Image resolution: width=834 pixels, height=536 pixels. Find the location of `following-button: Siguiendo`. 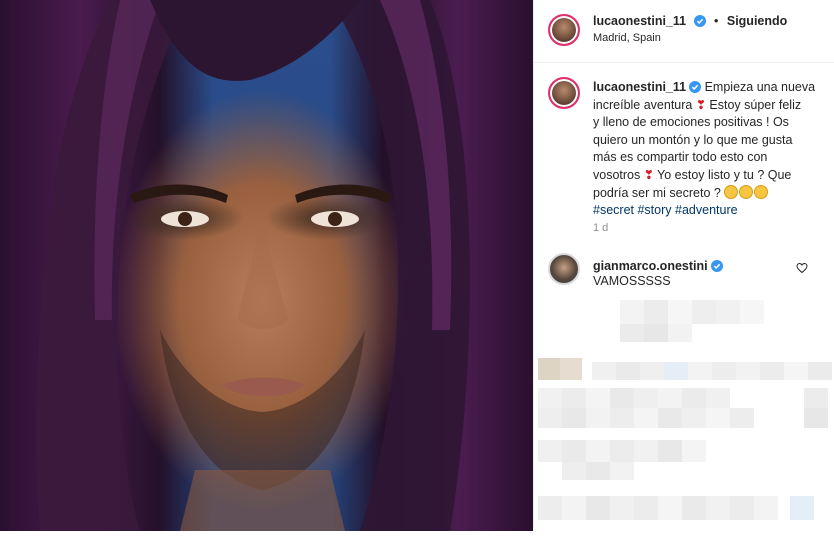

following-button: Siguiendo is located at coordinates (757, 21).